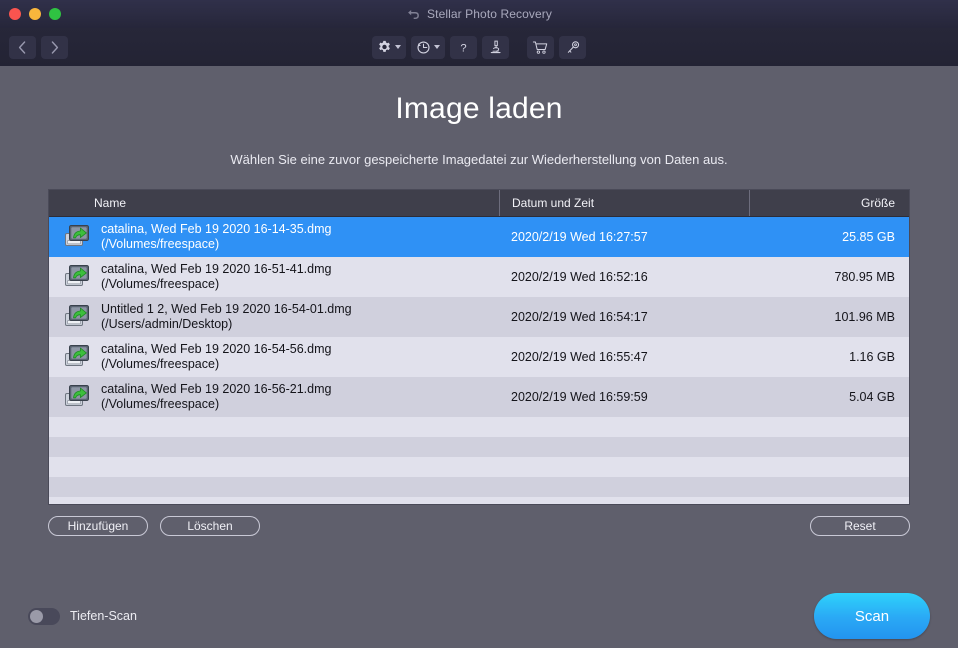 This screenshot has height=648, width=958. What do you see at coordinates (864, 317) in the screenshot?
I see `cell-size: 101.96 MB` at bounding box center [864, 317].